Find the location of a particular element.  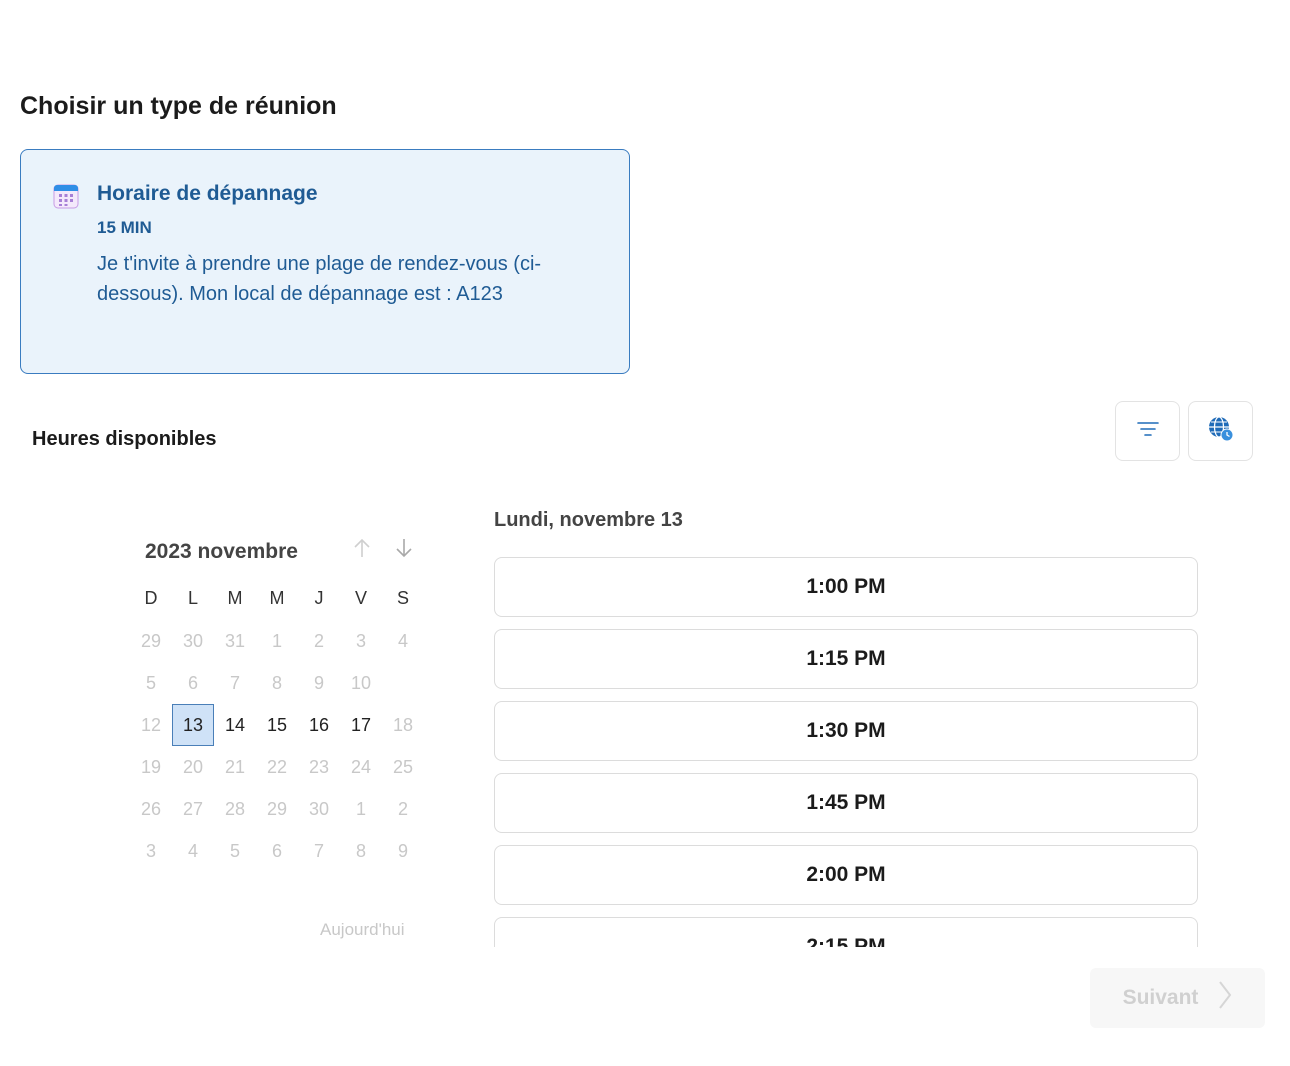

calendar-day: 12 is located at coordinates (151, 724).